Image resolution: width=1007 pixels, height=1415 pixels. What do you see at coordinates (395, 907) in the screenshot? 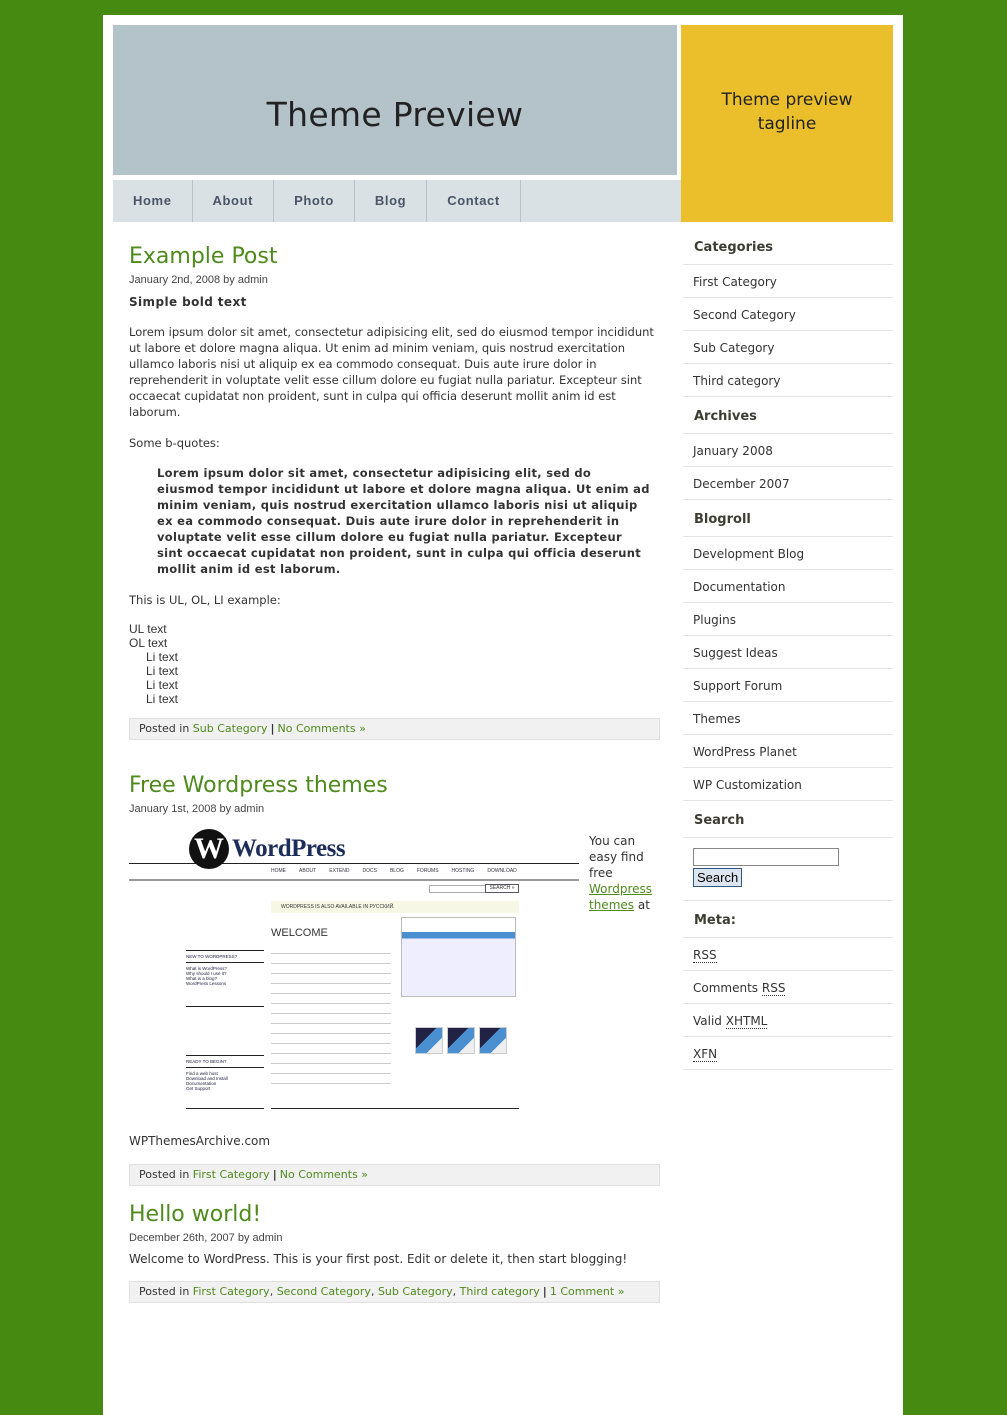
I see `image-notice: WORDPRESS IS ALSO AVAILABLE IN РУССКИЙ.` at bounding box center [395, 907].